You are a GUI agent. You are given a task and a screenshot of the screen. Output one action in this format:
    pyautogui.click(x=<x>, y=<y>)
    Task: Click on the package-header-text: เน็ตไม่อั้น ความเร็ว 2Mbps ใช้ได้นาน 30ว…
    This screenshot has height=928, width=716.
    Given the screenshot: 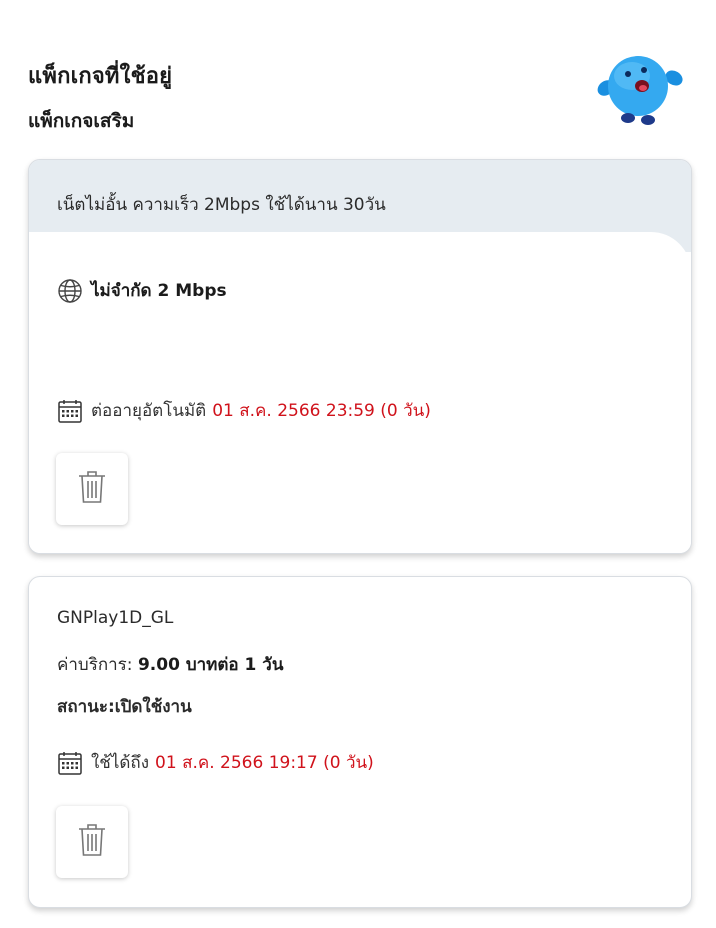 What is the action you would take?
    pyautogui.click(x=221, y=205)
    